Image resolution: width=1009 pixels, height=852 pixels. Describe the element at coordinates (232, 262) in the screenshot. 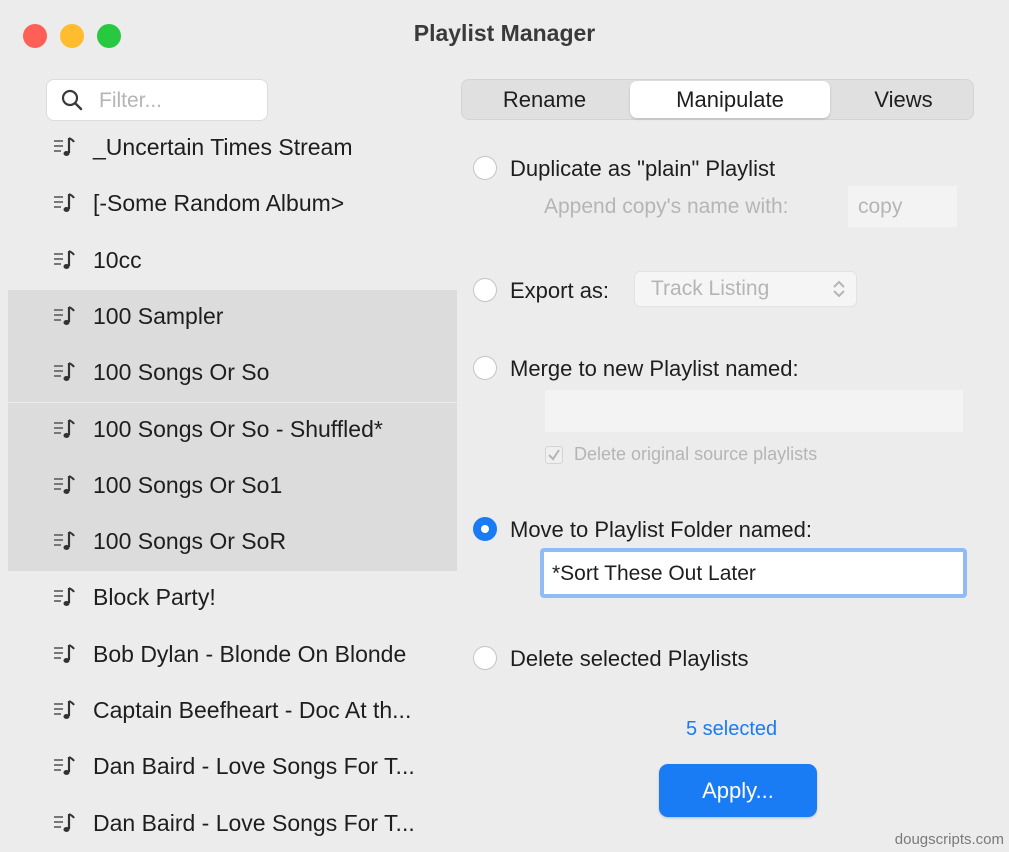

I see `list-item: 10cc` at that location.